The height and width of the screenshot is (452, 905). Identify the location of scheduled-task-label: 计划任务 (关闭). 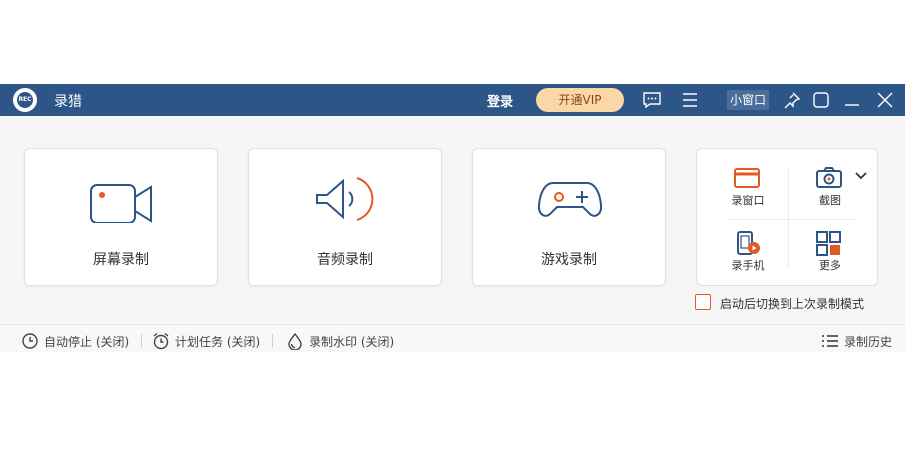
(218, 342).